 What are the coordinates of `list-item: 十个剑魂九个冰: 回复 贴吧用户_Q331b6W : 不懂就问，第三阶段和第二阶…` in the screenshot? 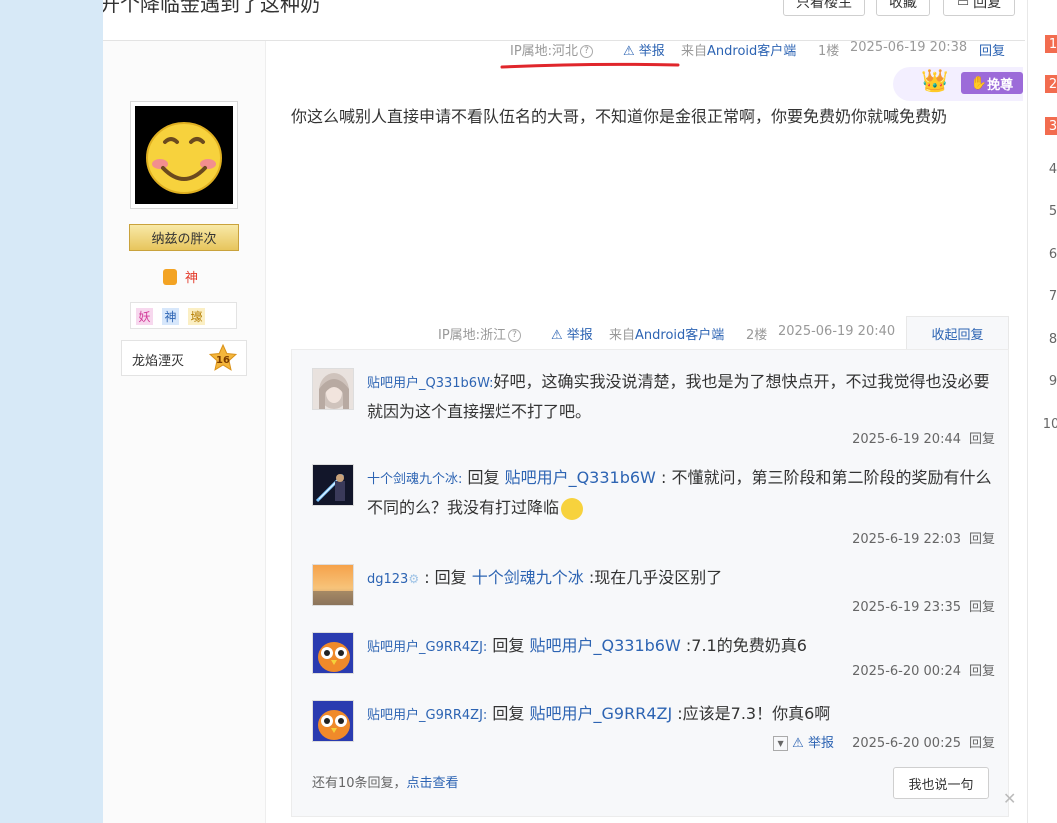 It's located at (653, 505).